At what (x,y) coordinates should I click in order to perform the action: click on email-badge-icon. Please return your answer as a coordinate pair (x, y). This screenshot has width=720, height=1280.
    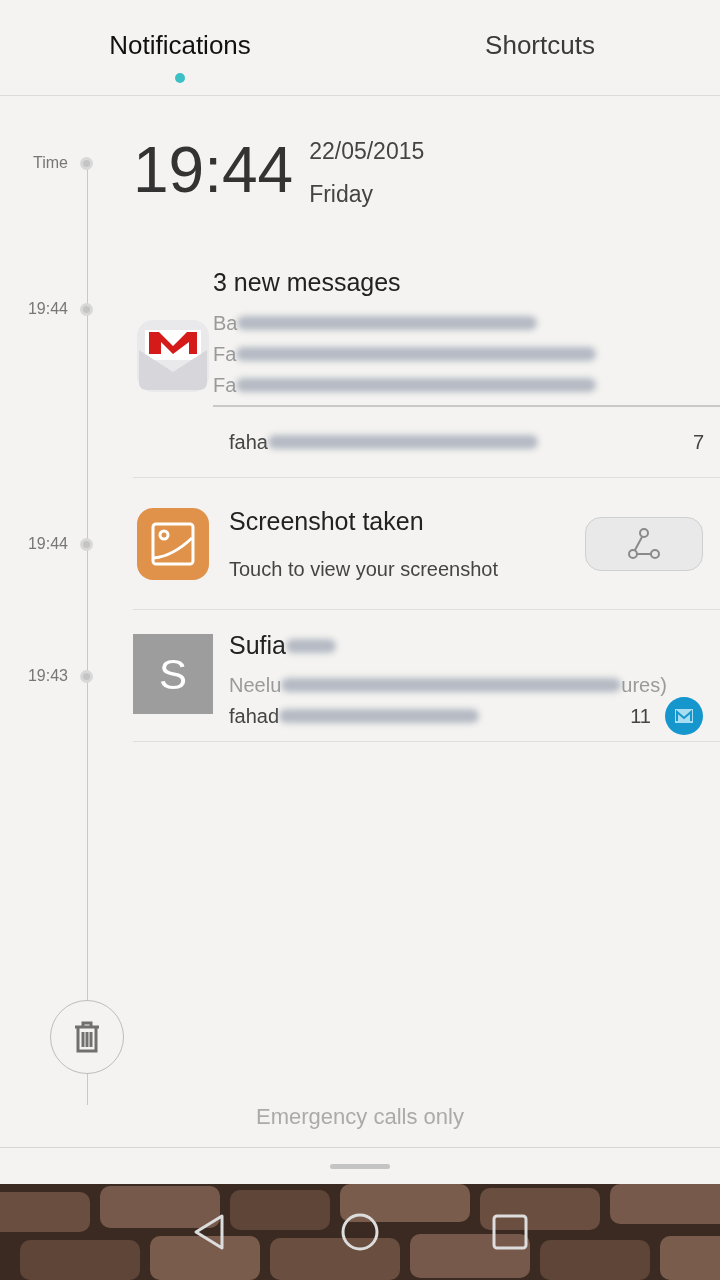
    Looking at the image, I should click on (684, 716).